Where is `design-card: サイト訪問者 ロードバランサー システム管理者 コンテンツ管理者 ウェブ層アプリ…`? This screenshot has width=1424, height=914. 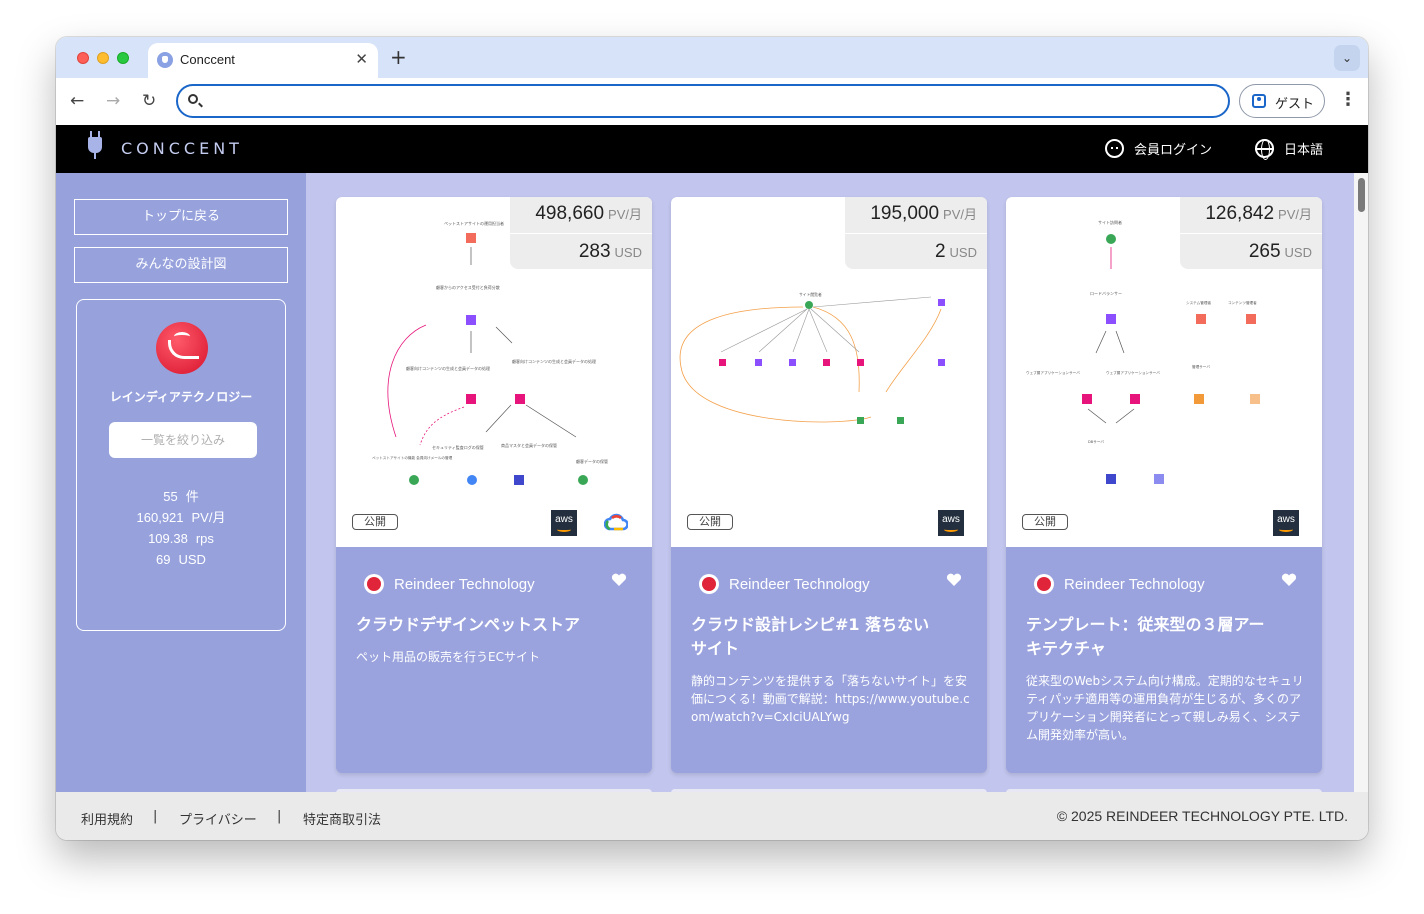 design-card: サイト訪問者 ロードバランサー システム管理者 コンテンツ管理者 ウェブ層アプリ… is located at coordinates (1164, 485).